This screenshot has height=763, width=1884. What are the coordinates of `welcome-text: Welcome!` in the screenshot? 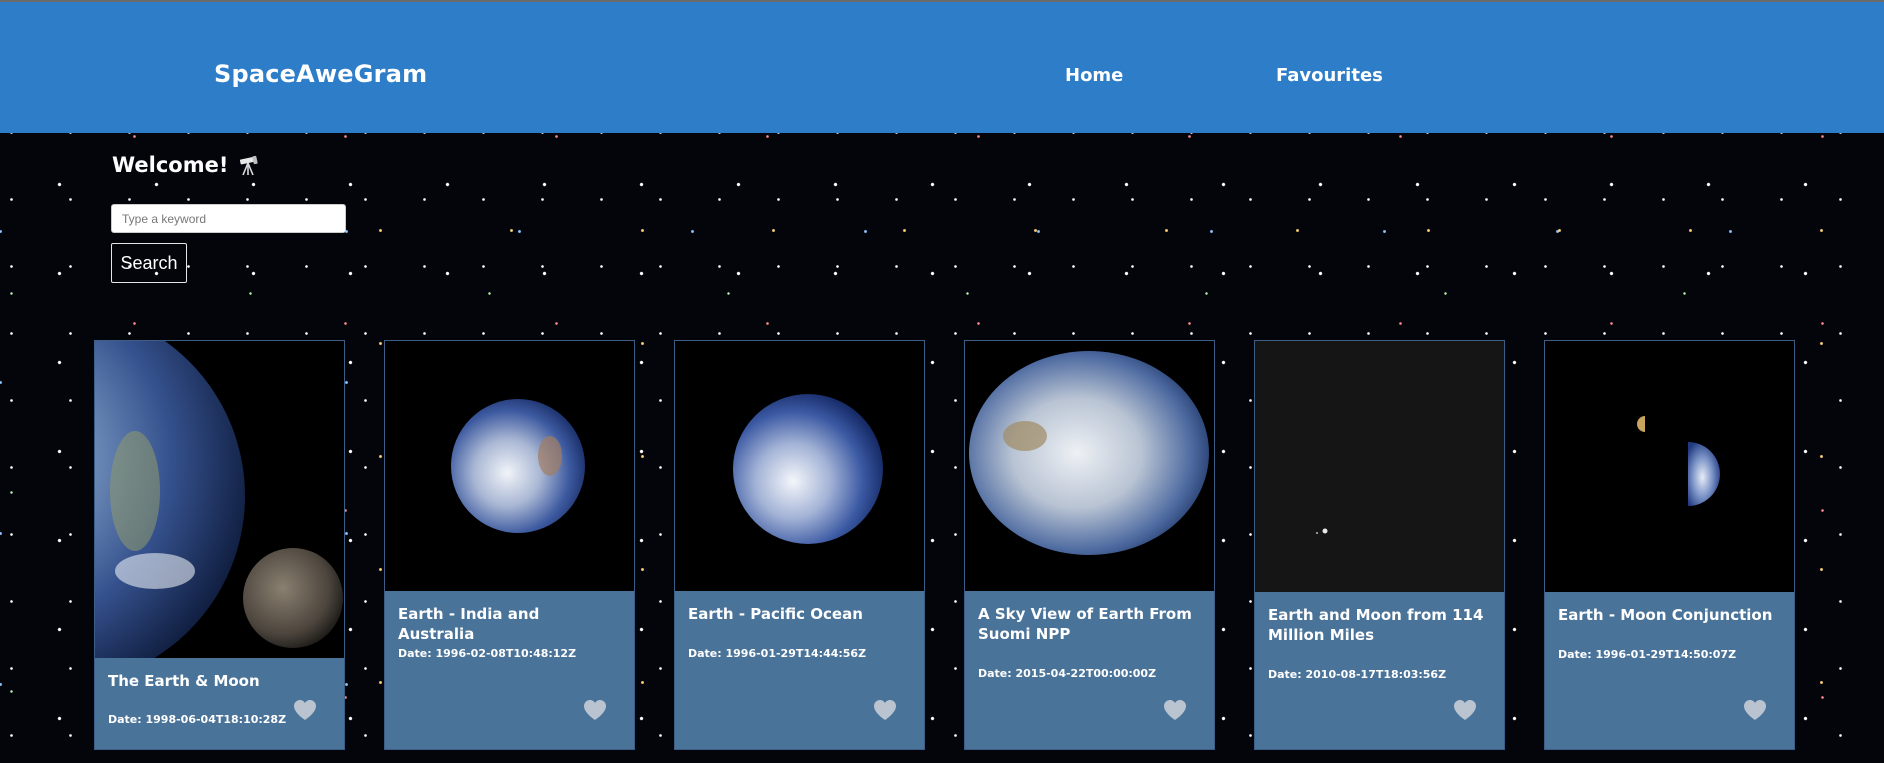 It's located at (170, 165).